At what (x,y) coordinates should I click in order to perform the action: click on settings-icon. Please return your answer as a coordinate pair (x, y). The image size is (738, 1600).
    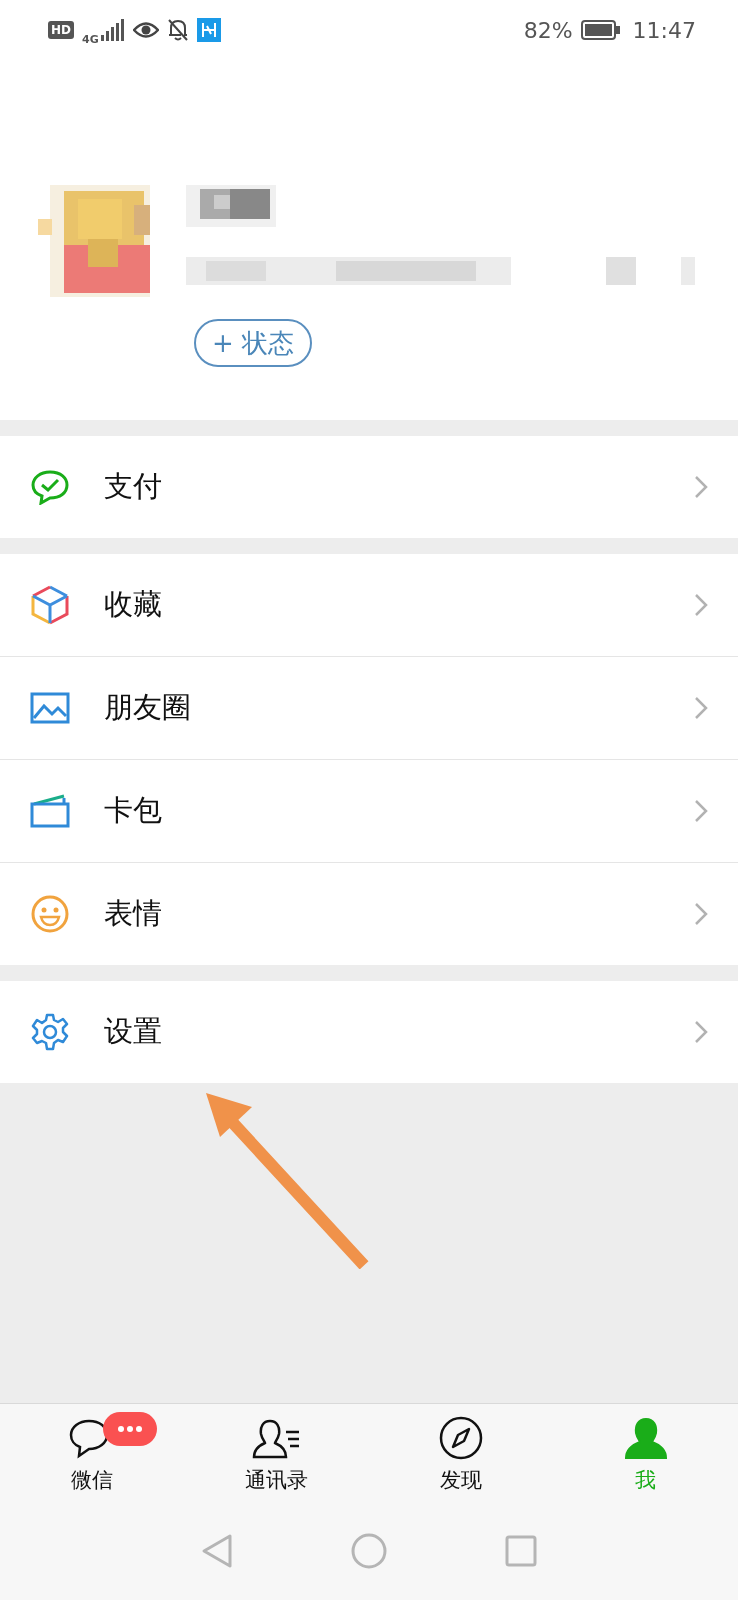
    Looking at the image, I should click on (50, 1032).